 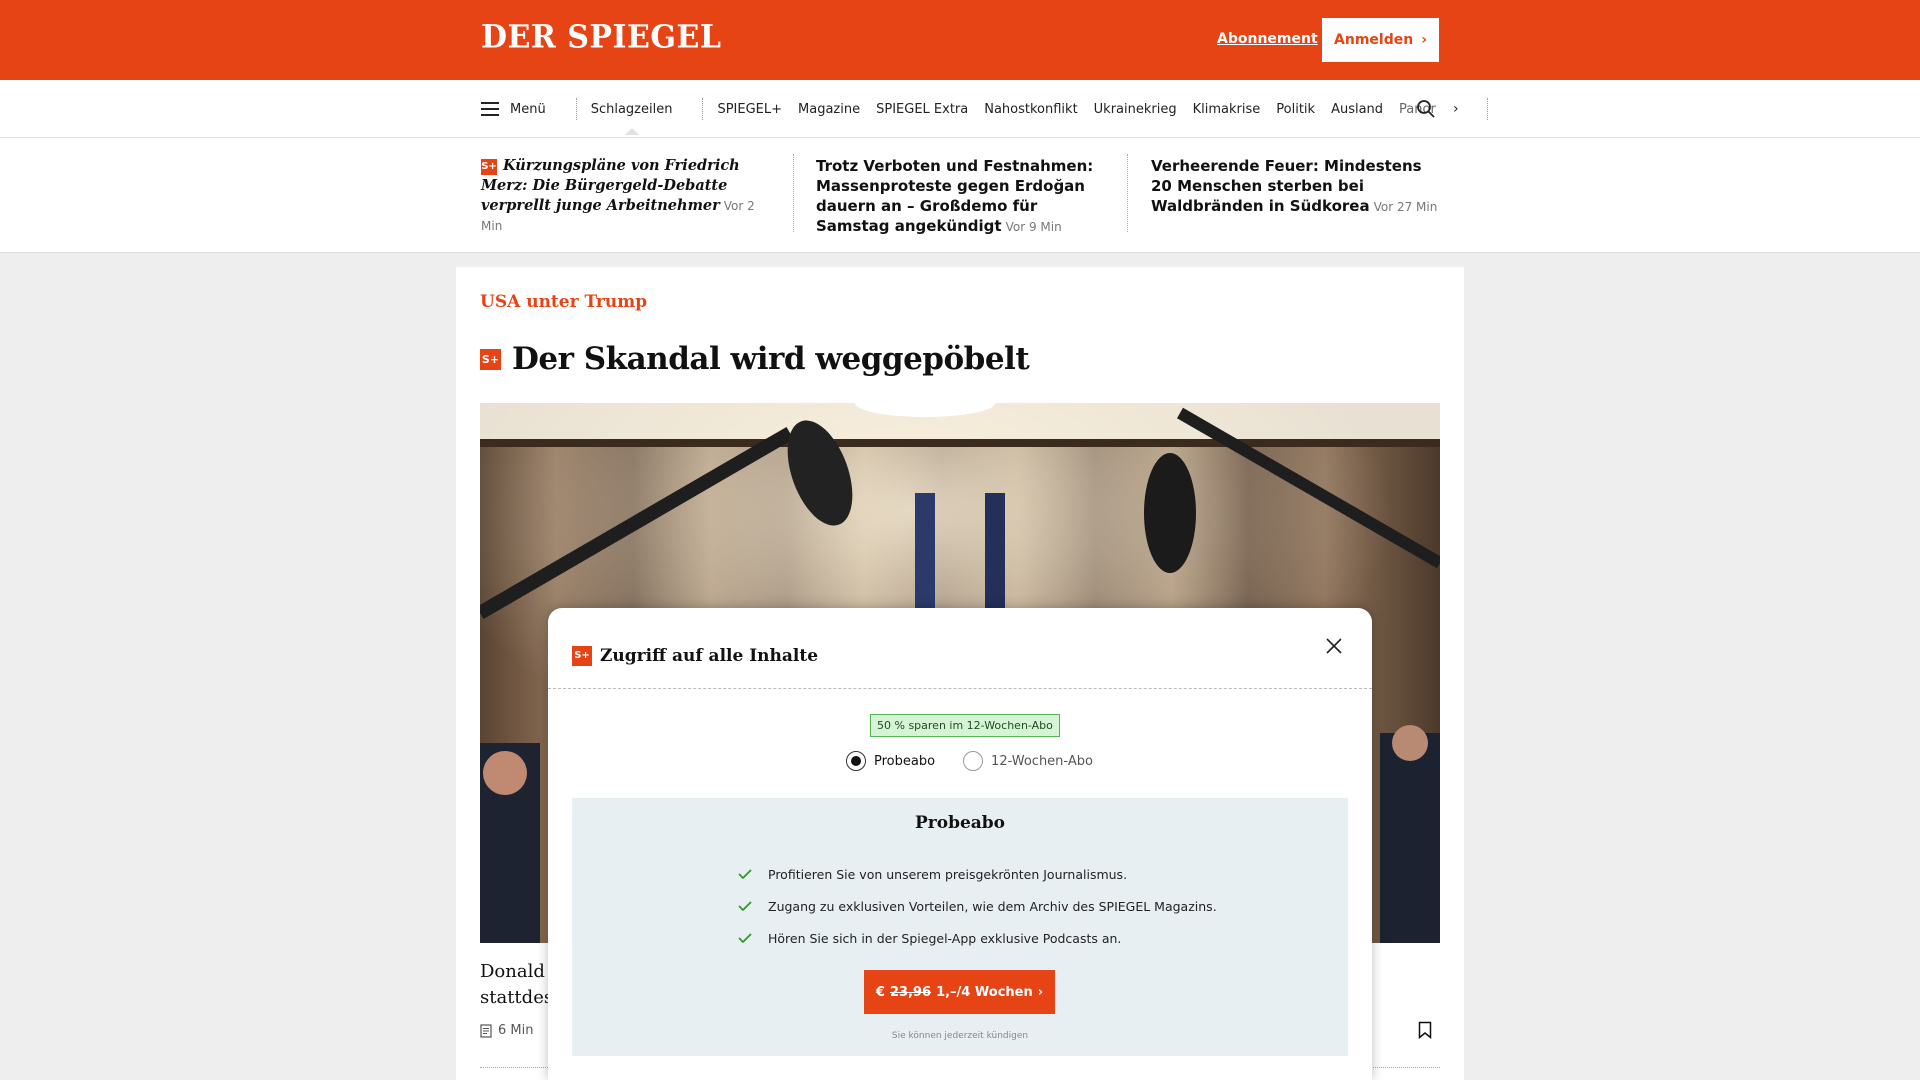 What do you see at coordinates (973, 761) in the screenshot?
I see `radio-12-wochen-abo` at bounding box center [973, 761].